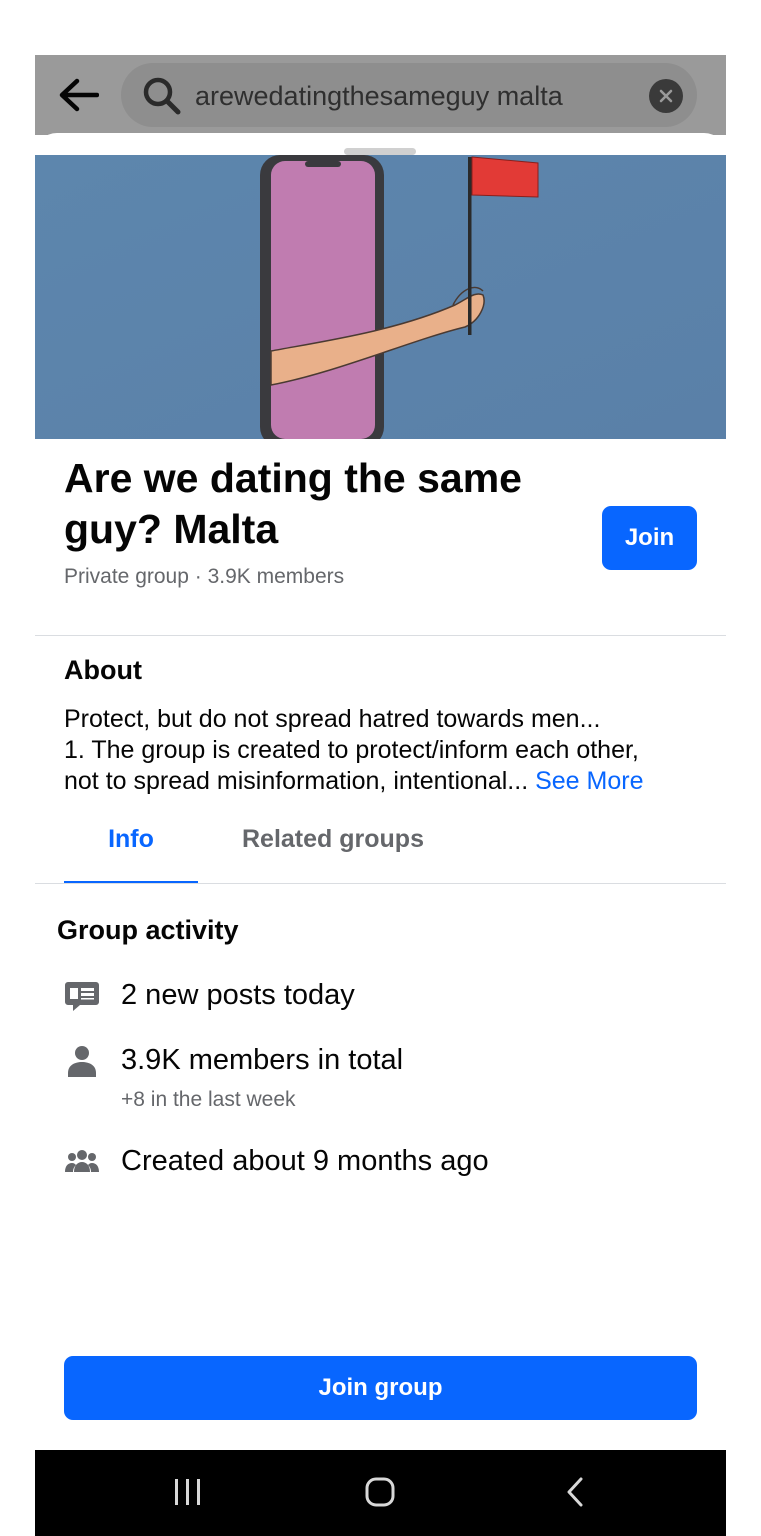 The width and height of the screenshot is (761, 1536). Describe the element at coordinates (589, 781) in the screenshot. I see `see-more-link: See More` at that location.